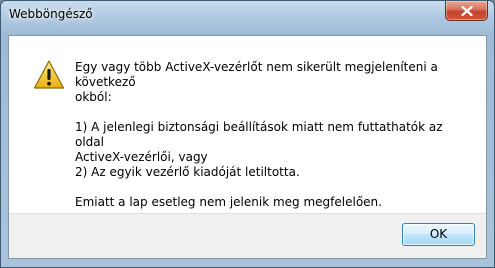 The height and width of the screenshot is (268, 495). Describe the element at coordinates (438, 234) in the screenshot. I see `ok-button: OK` at that location.